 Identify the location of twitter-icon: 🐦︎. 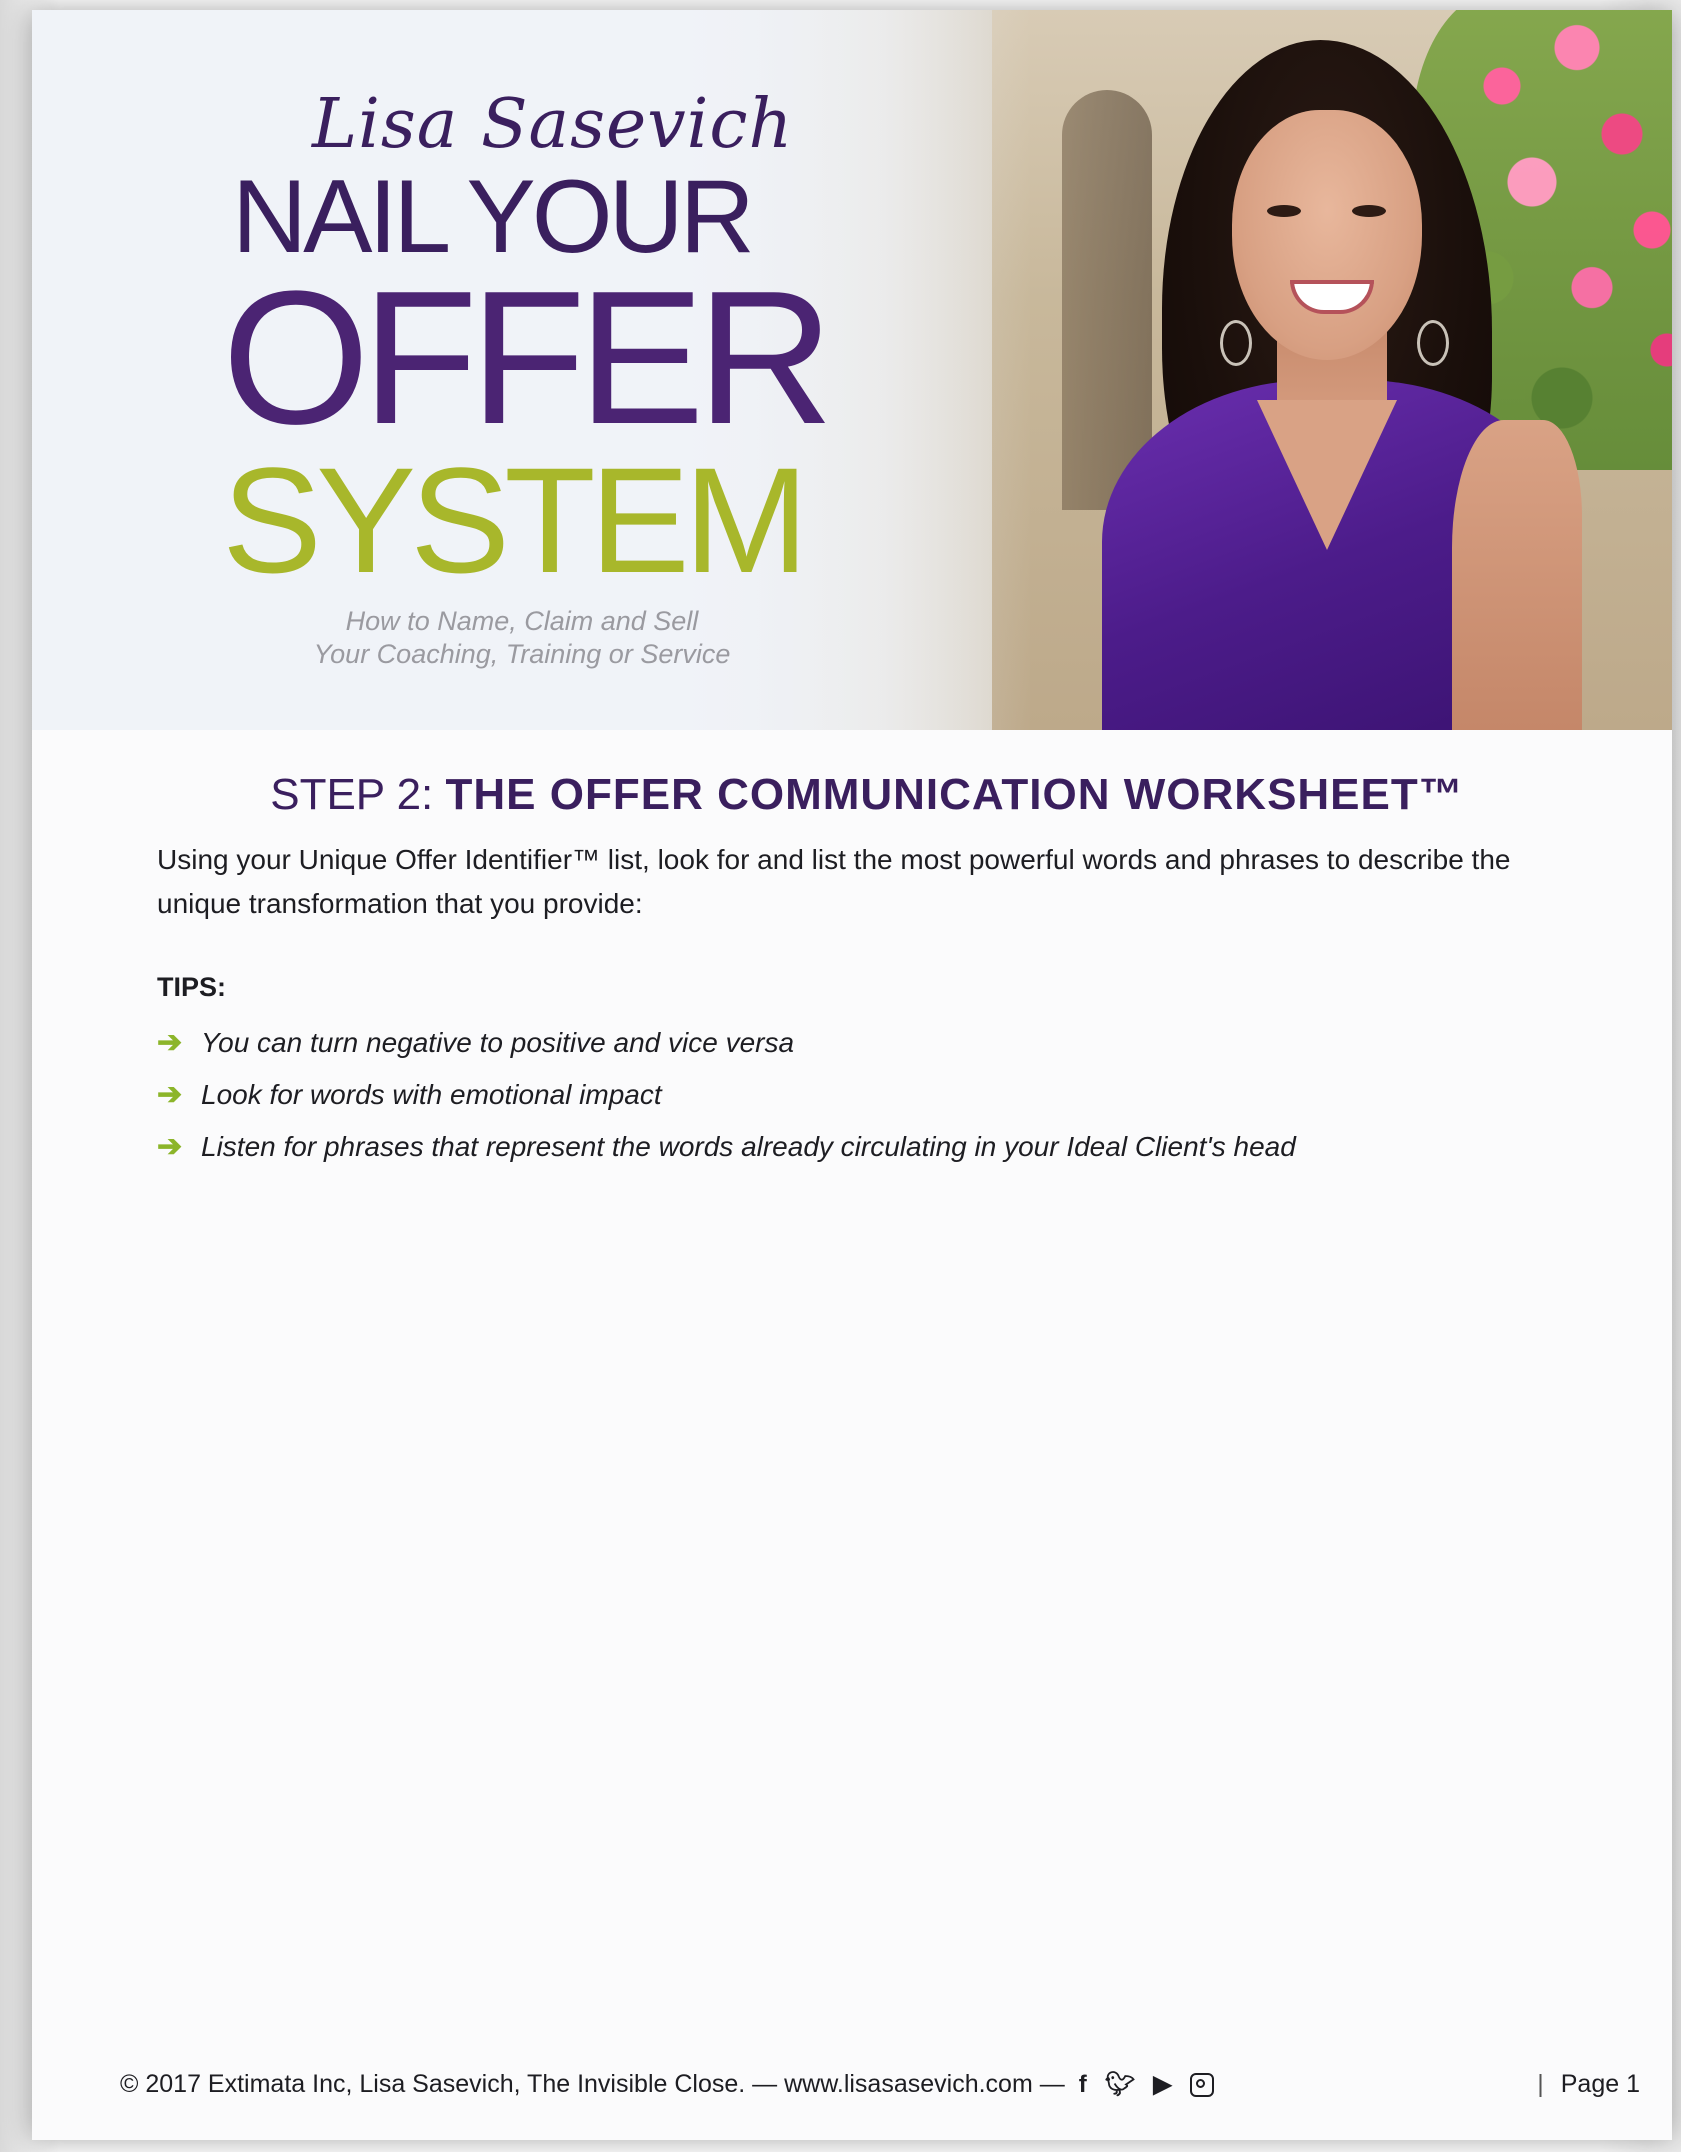
(1120, 2084).